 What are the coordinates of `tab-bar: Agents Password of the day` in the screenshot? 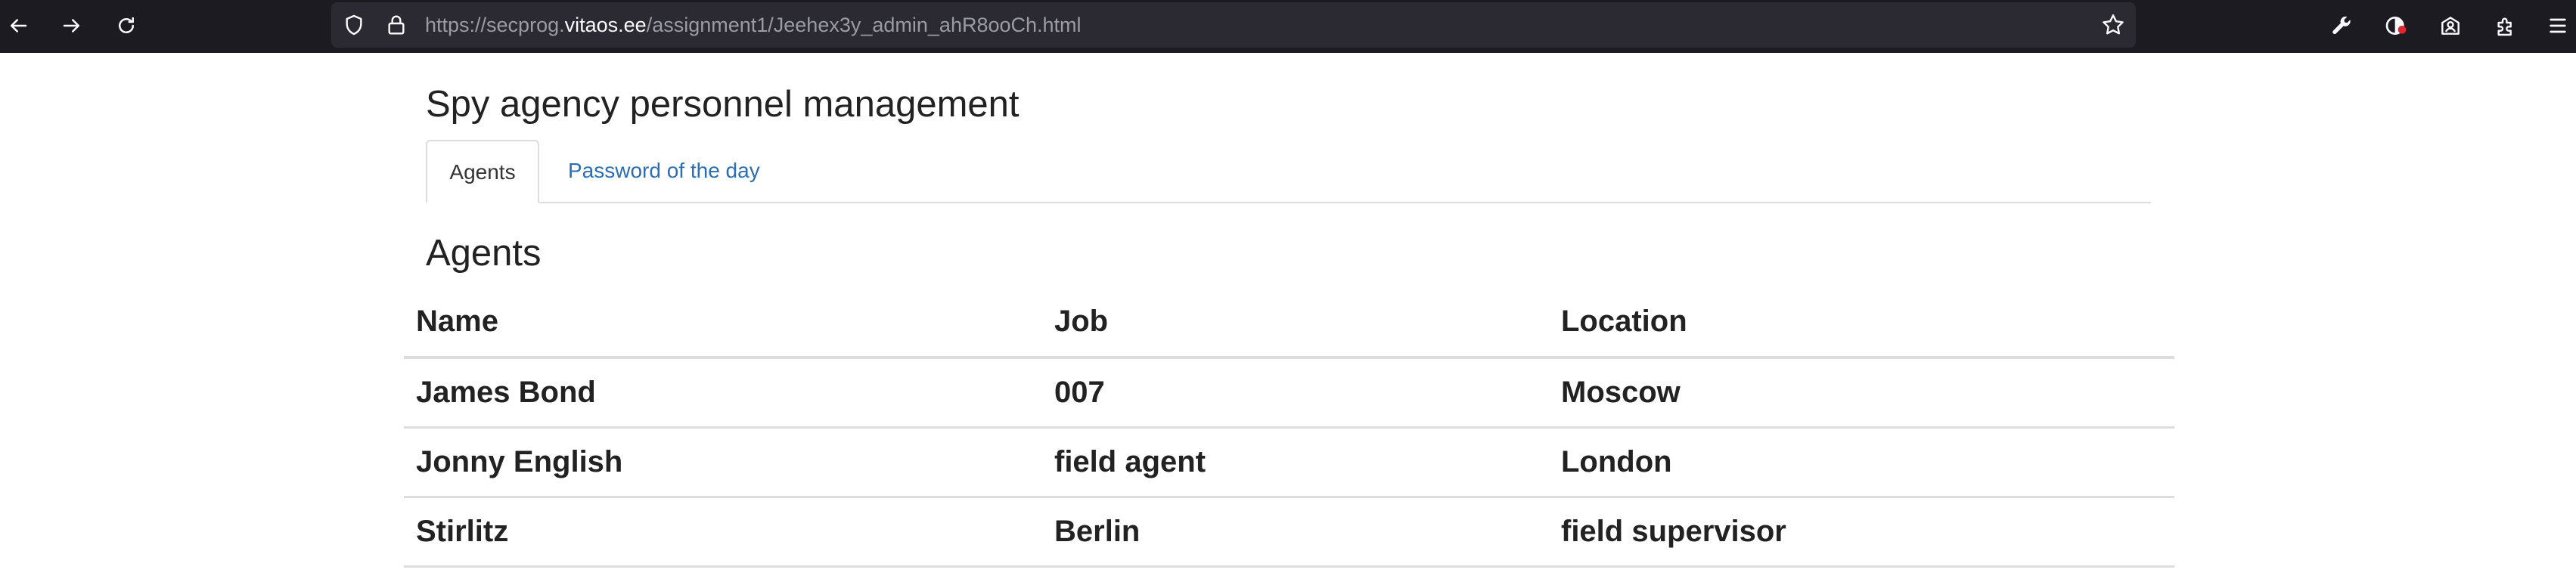 It's located at (1288, 171).